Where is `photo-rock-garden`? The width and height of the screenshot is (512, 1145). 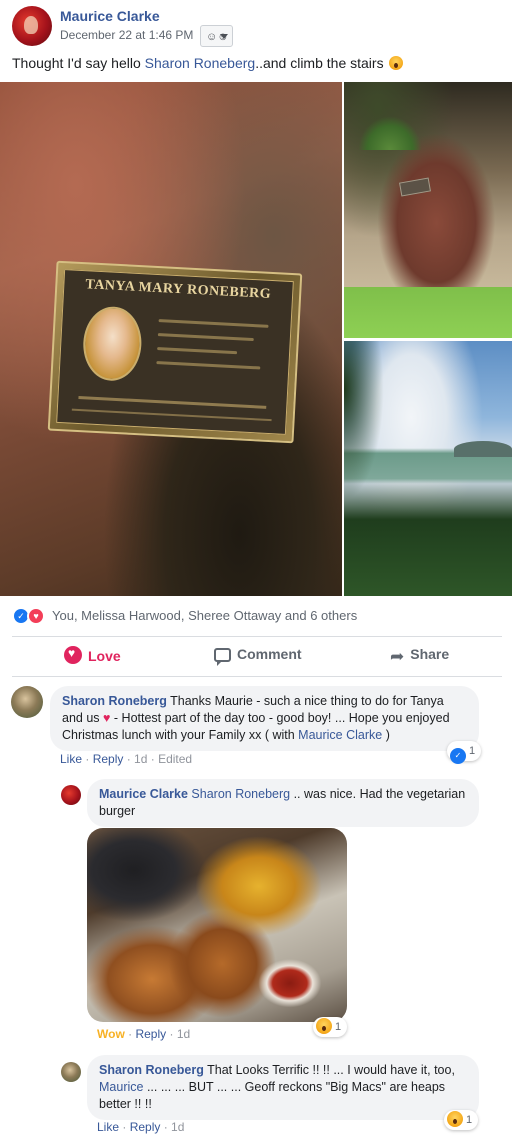 photo-rock-garden is located at coordinates (428, 210).